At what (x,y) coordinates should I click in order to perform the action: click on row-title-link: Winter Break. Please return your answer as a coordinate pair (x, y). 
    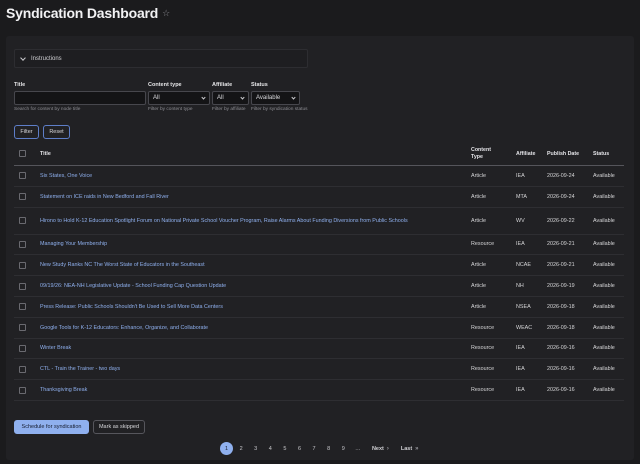
    Looking at the image, I should click on (55, 348).